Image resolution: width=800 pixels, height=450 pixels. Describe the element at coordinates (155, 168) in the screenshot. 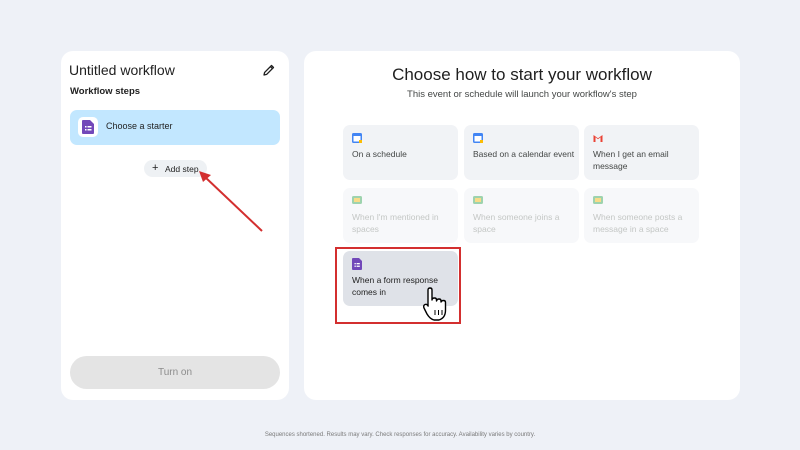

I see `plus-icon: +` at that location.